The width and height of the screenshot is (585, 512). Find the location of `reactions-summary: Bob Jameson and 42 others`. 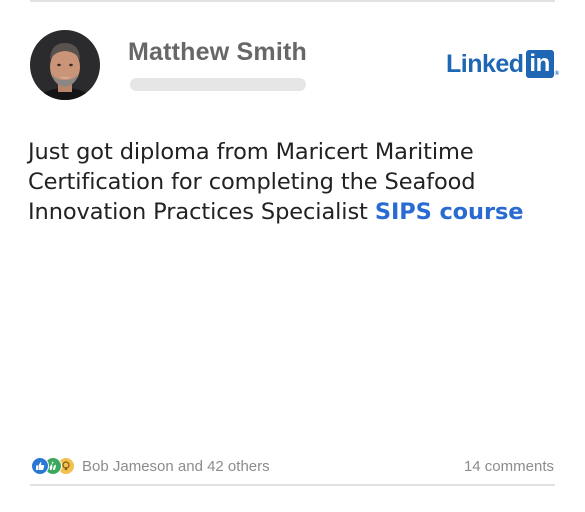

reactions-summary: Bob Jameson and 42 others is located at coordinates (150, 466).